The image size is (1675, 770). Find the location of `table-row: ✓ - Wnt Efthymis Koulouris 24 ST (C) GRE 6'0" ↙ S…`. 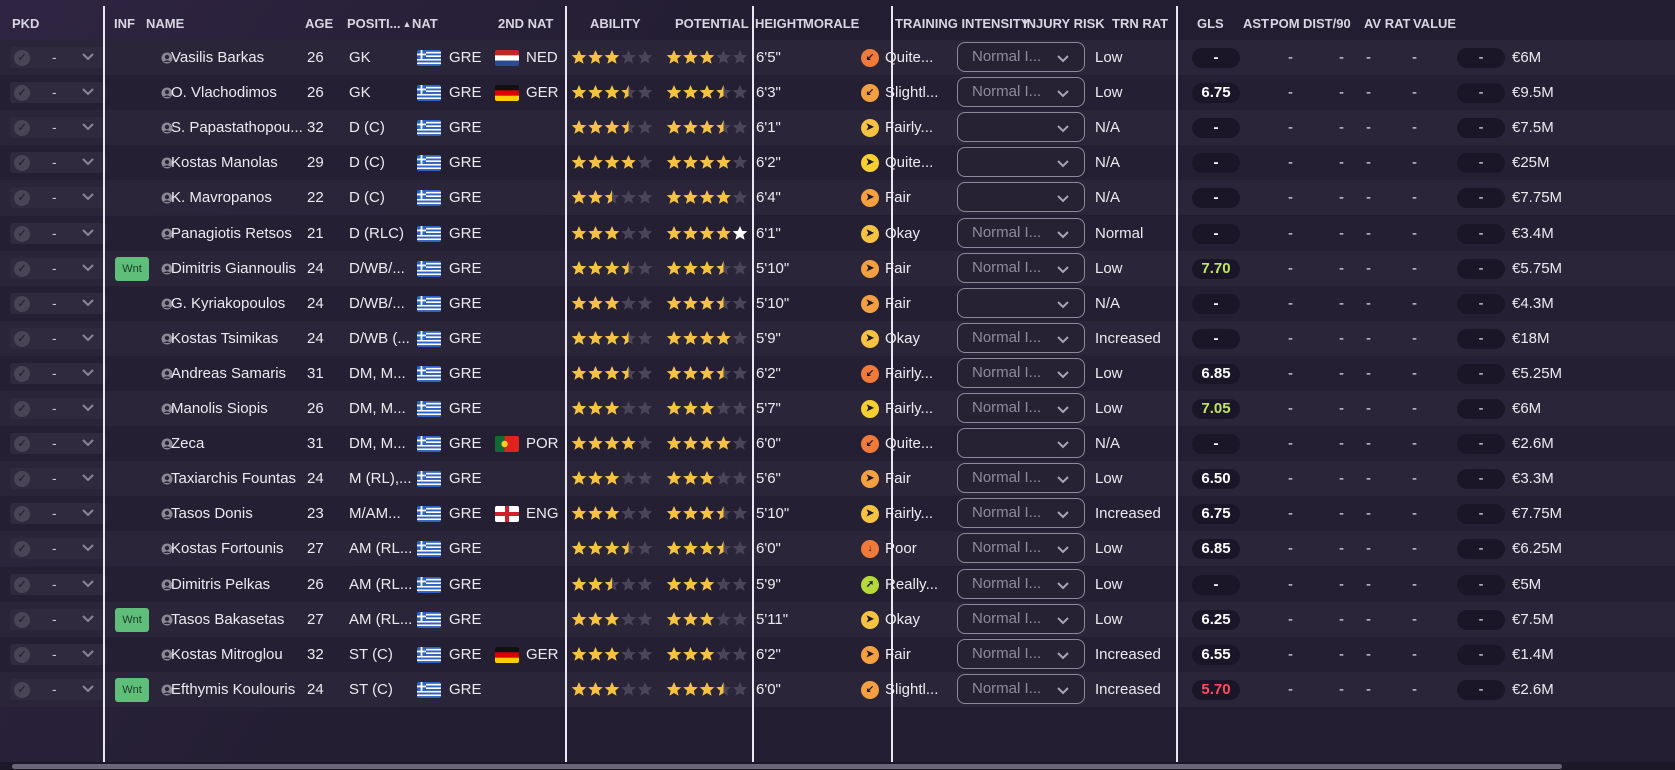

table-row: ✓ - Wnt Efthymis Koulouris 24 ST (C) GRE 6'0" ↙ S… is located at coordinates (837, 689).